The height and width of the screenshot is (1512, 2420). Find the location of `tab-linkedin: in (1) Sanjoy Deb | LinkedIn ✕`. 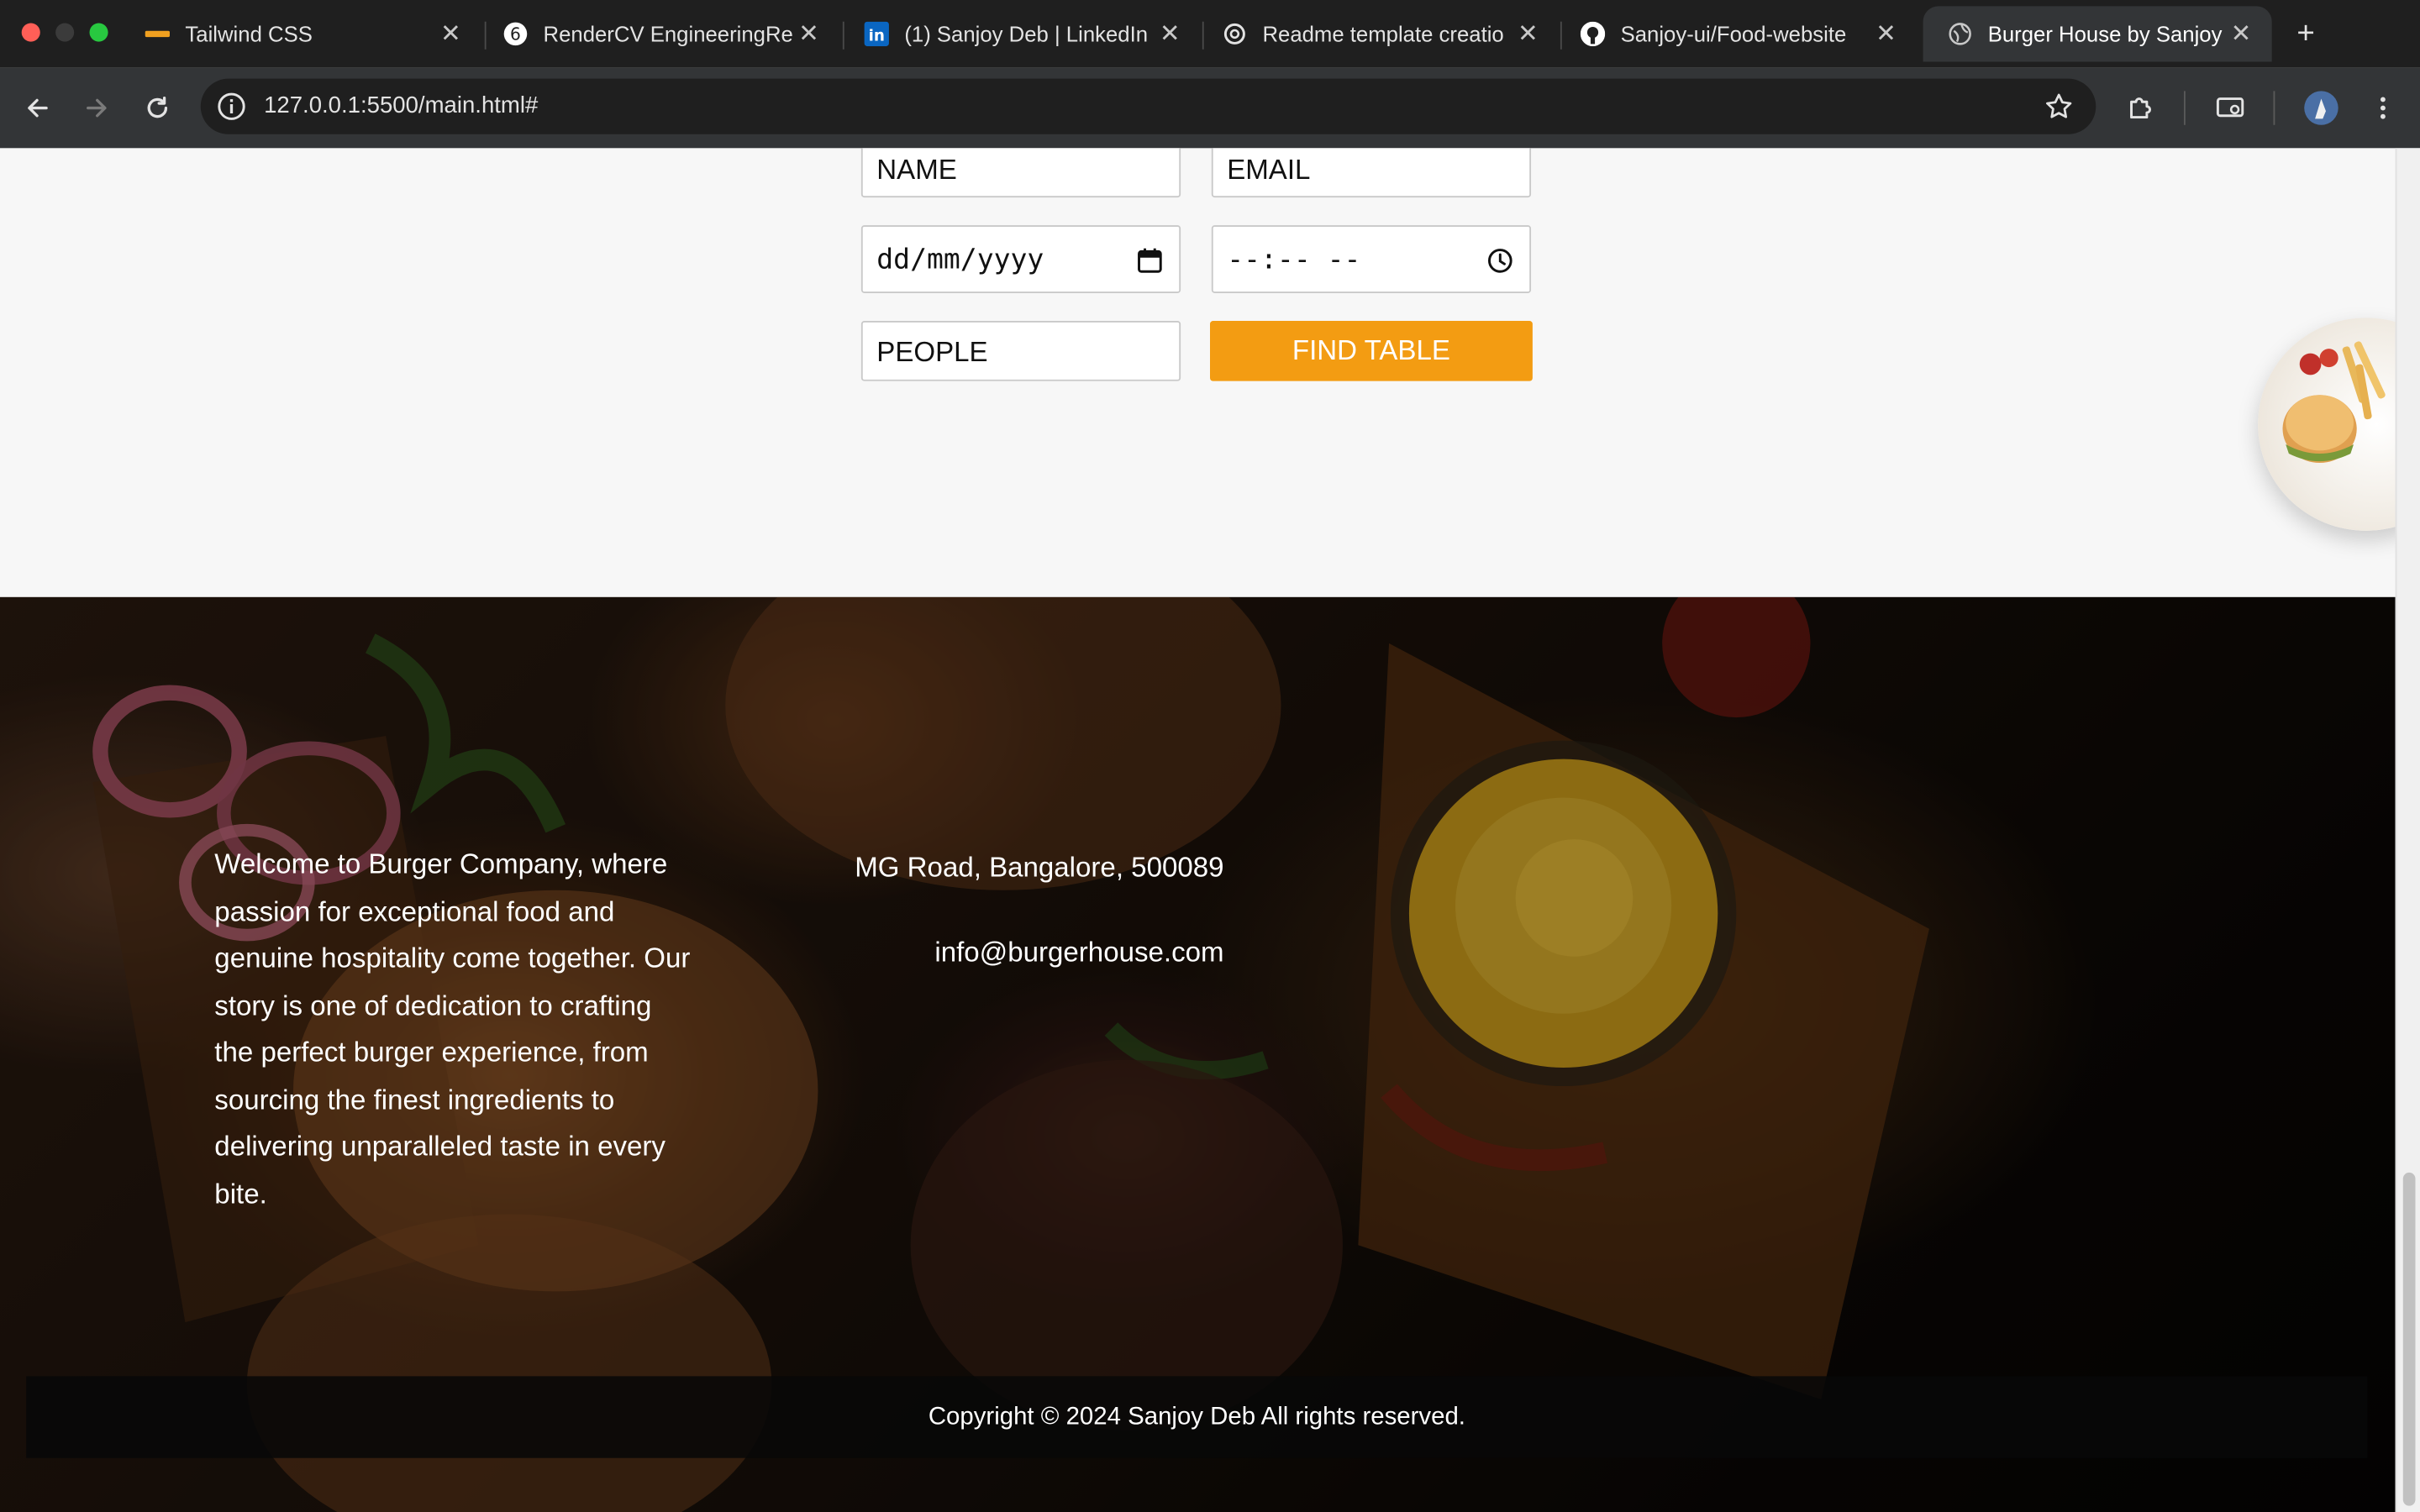

tab-linkedin: in (1) Sanjoy Deb | LinkedIn ✕ is located at coordinates (1020, 33).